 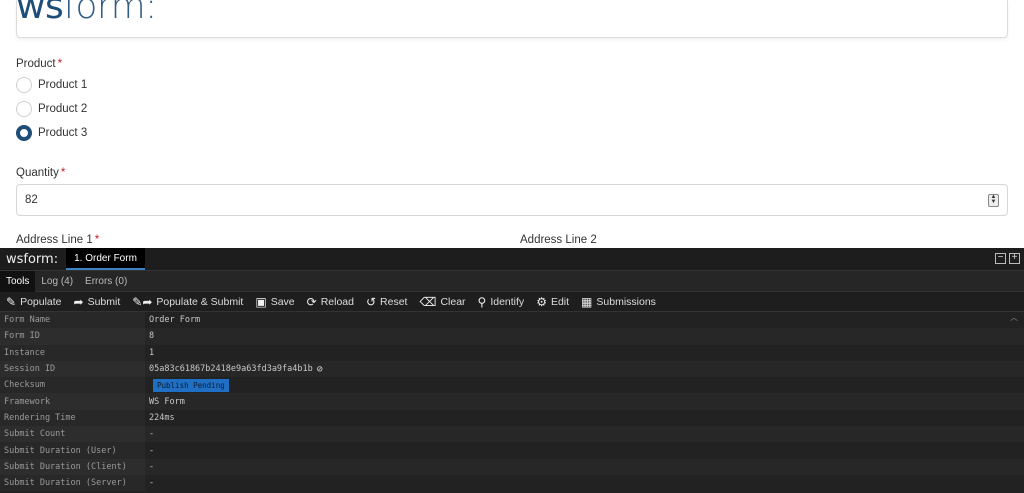 What do you see at coordinates (63, 133) in the screenshot?
I see `radio-label: Product 3` at bounding box center [63, 133].